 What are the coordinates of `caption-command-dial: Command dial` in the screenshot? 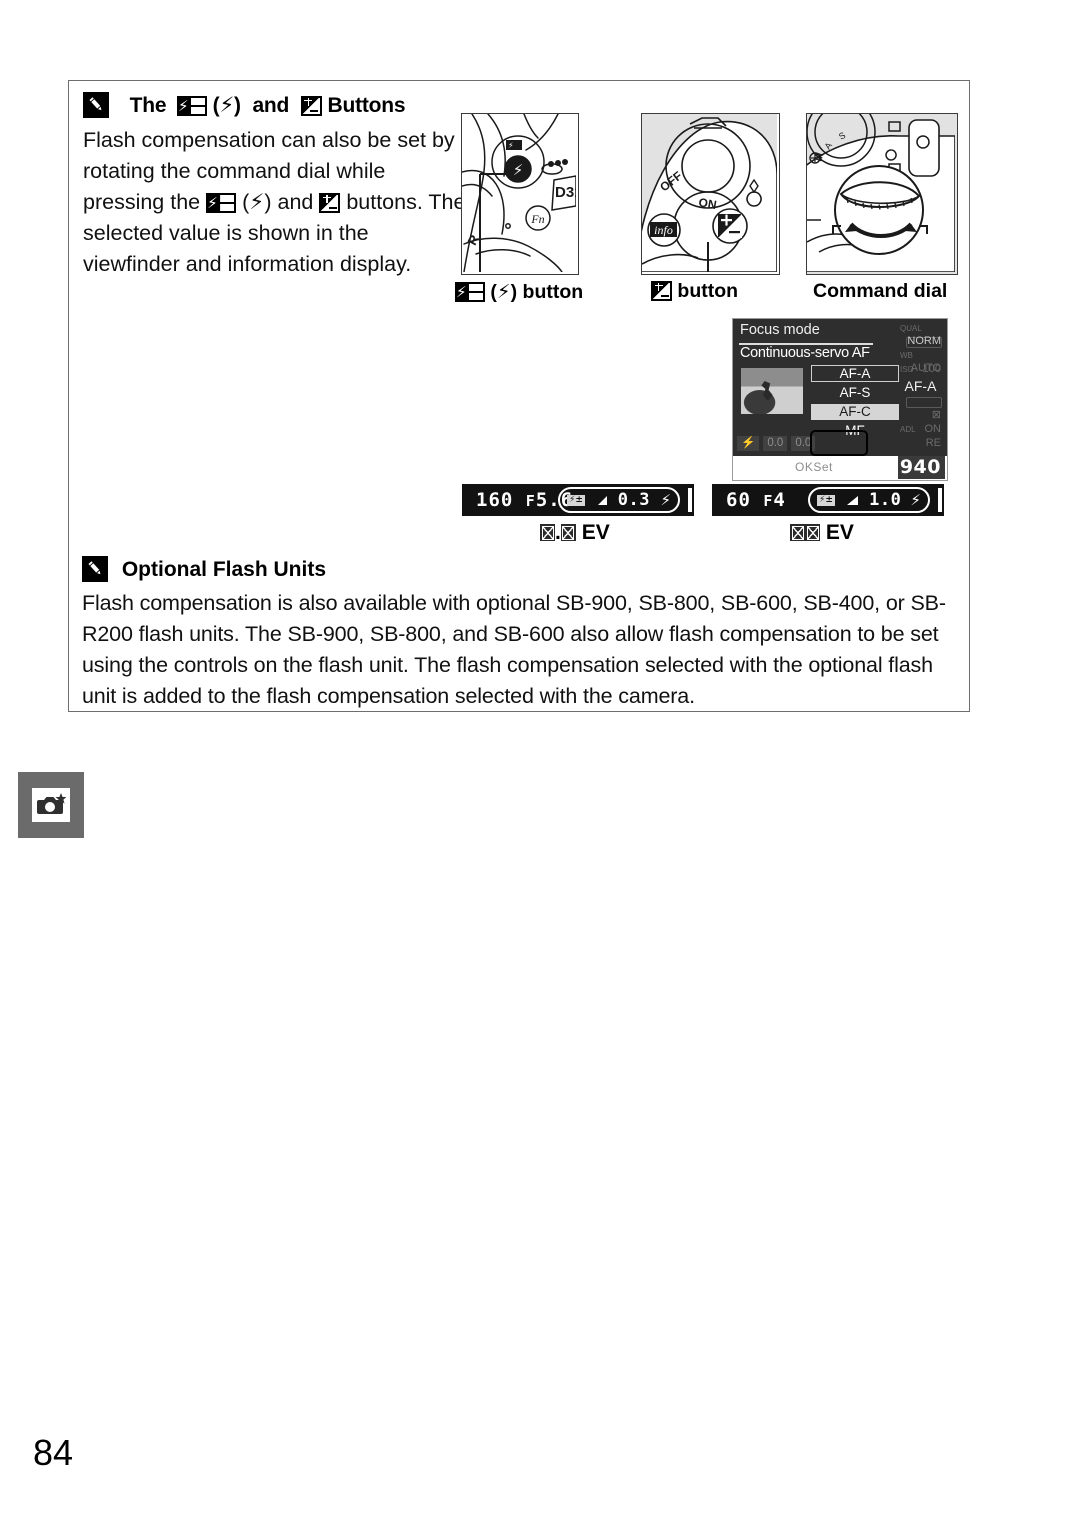 It's located at (880, 291).